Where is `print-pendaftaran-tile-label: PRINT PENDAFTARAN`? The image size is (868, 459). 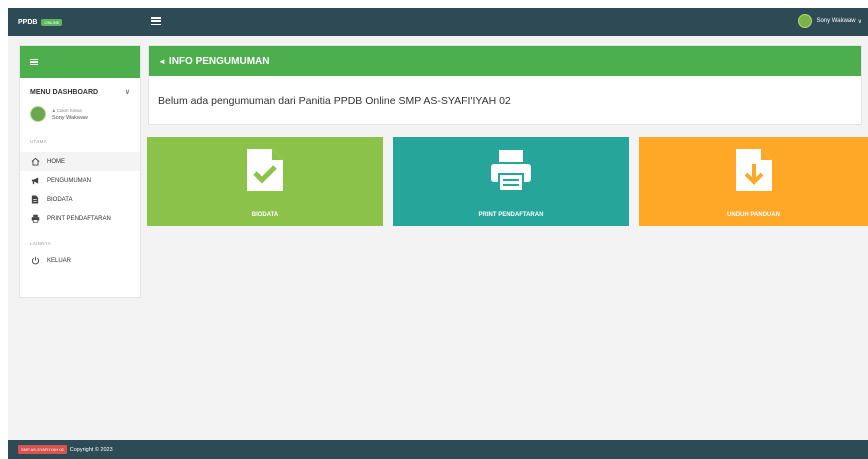 print-pendaftaran-tile-label: PRINT PENDAFTARAN is located at coordinates (511, 215).